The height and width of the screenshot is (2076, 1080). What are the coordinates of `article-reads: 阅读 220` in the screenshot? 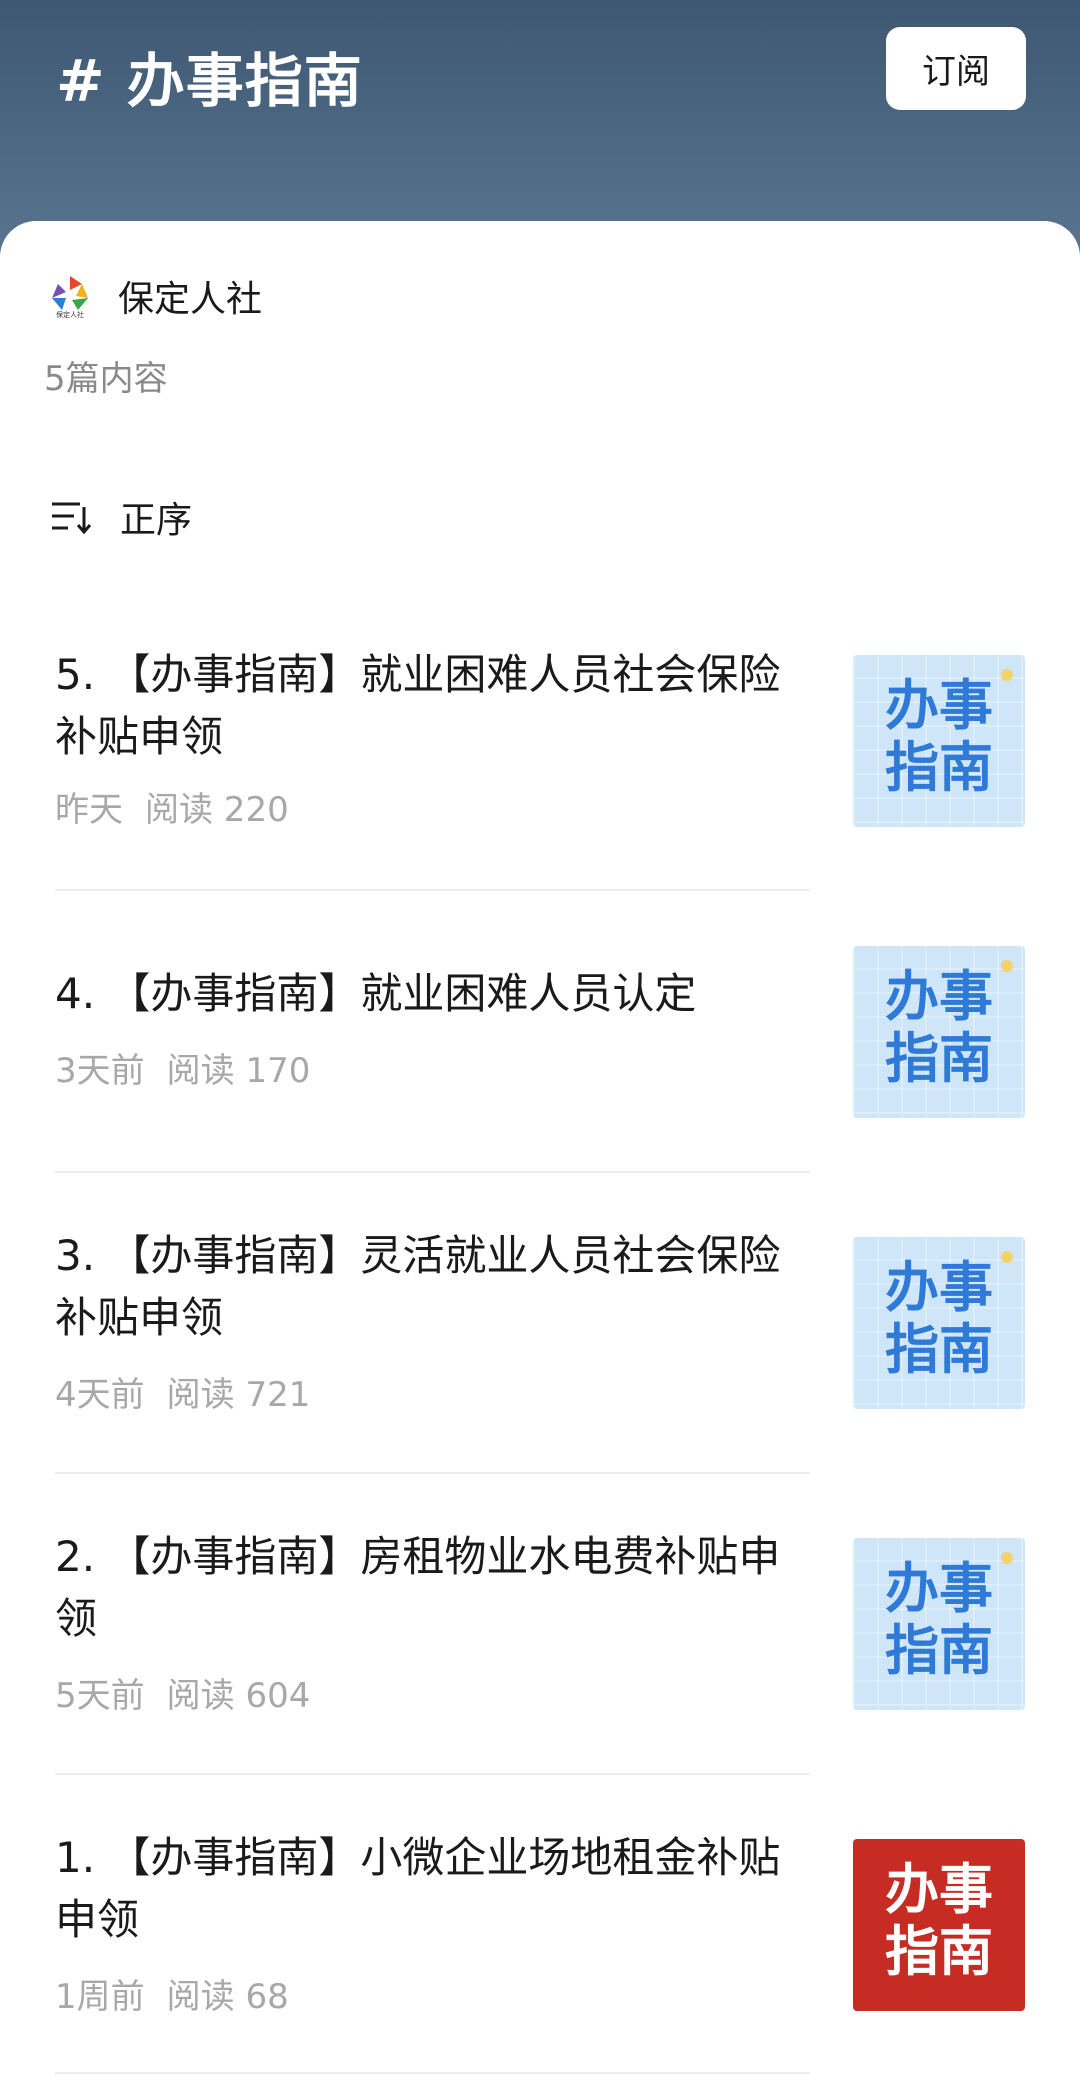 It's located at (217, 810).